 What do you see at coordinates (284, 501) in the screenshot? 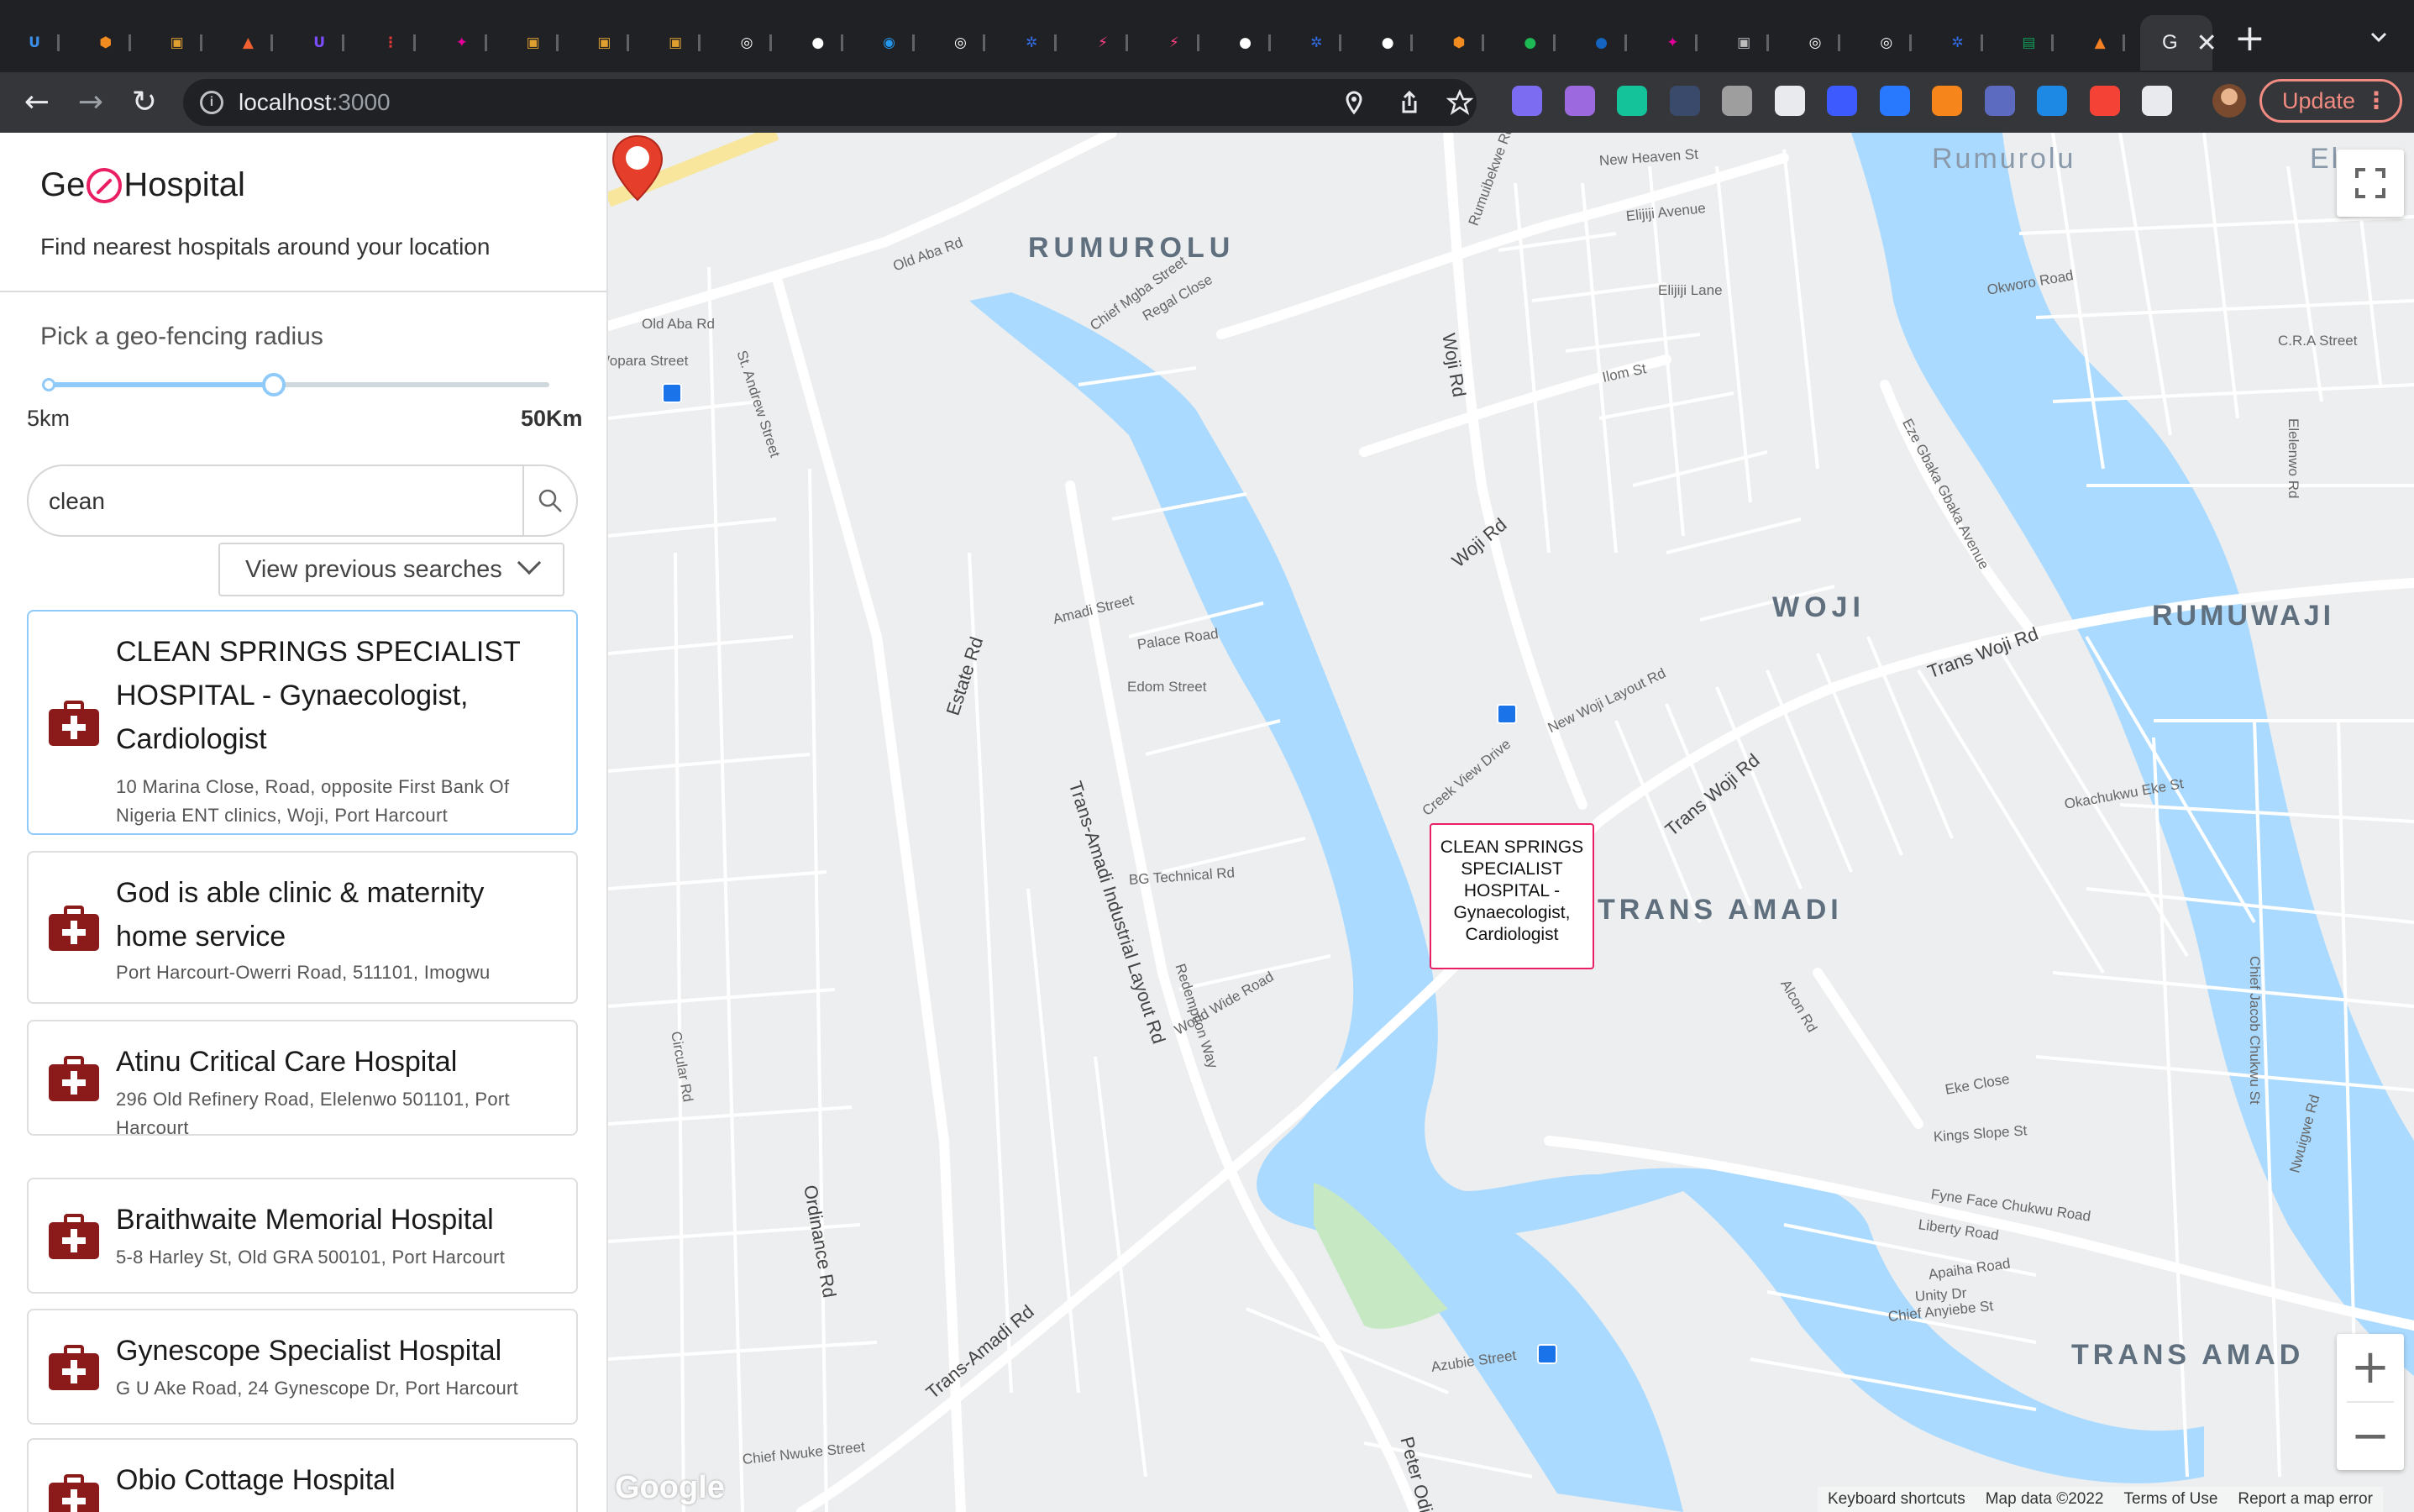
I see `search-input` at bounding box center [284, 501].